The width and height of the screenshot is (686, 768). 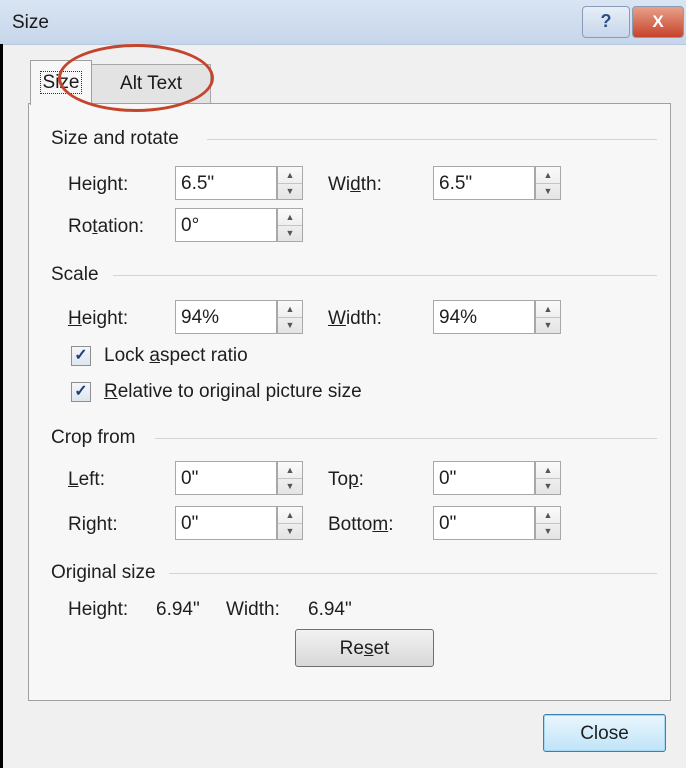 What do you see at coordinates (253, 609) in the screenshot?
I see `original-width-label: Width:` at bounding box center [253, 609].